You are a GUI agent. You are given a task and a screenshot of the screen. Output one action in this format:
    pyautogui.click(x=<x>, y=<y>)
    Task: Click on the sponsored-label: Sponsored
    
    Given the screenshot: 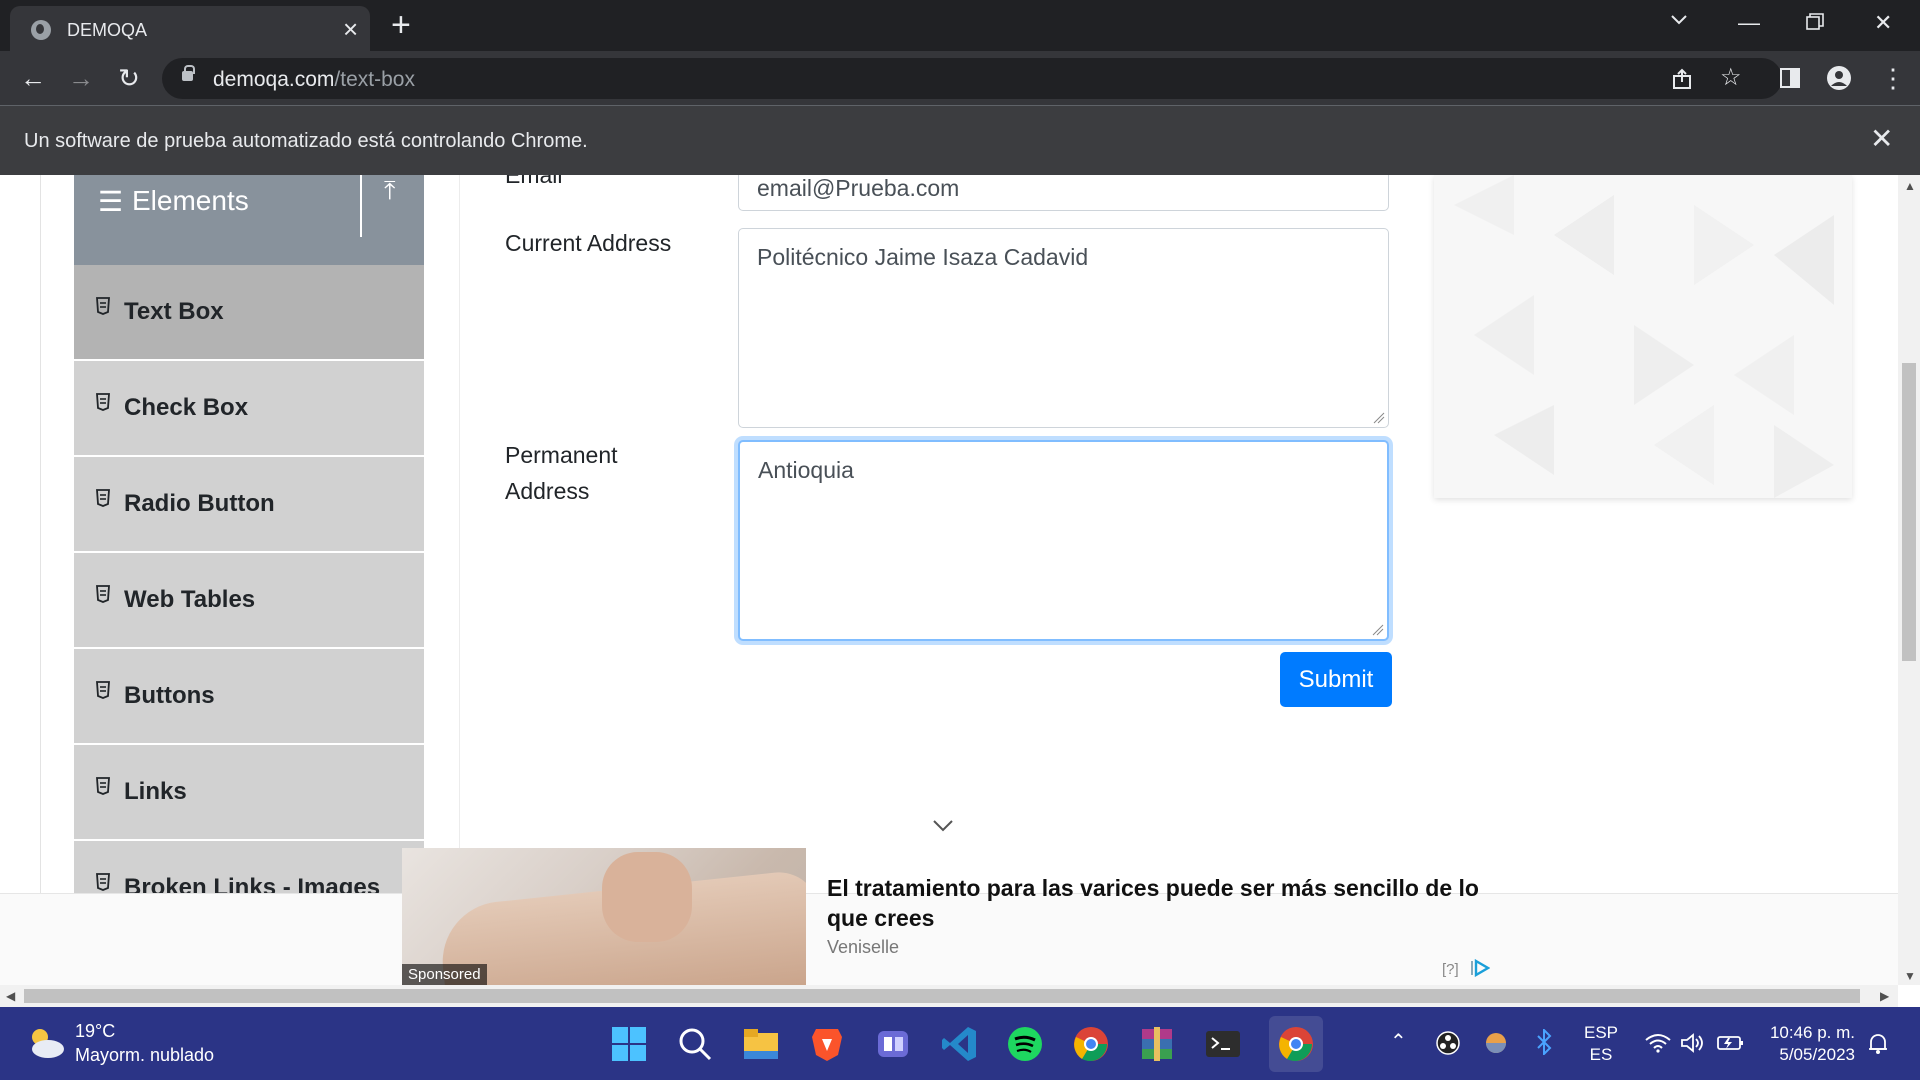 What is the action you would take?
    pyautogui.click(x=444, y=974)
    